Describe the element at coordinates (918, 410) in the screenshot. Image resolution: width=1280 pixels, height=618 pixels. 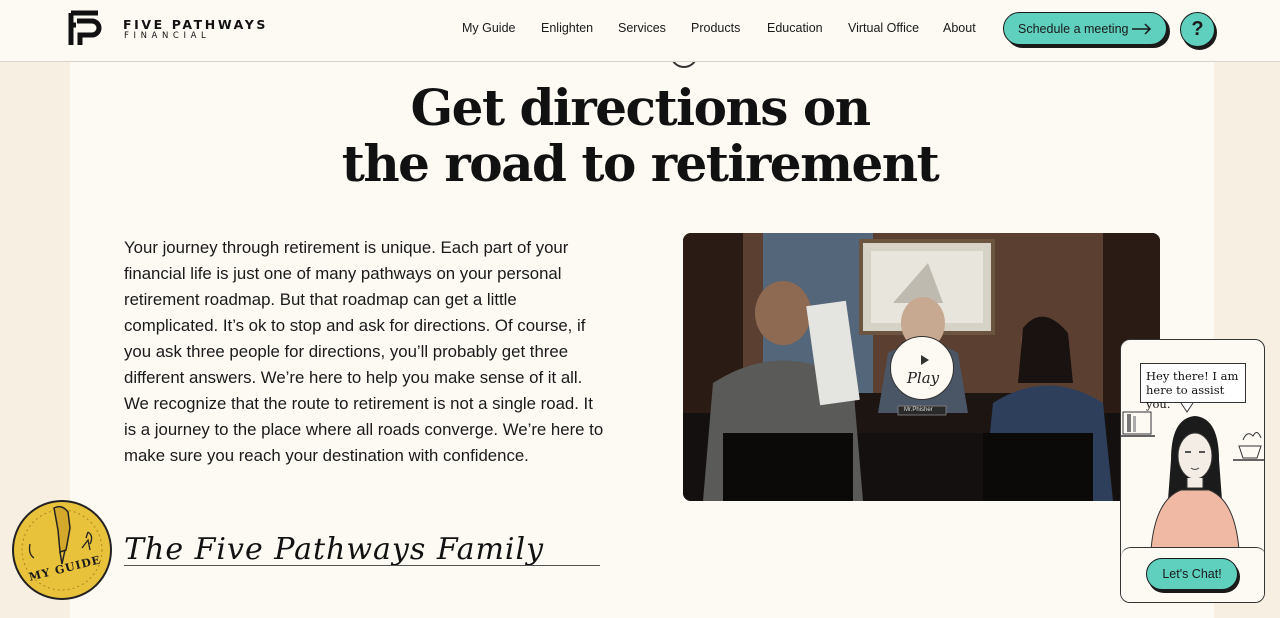
I see `video-nameplate: Mr.Phisher` at that location.